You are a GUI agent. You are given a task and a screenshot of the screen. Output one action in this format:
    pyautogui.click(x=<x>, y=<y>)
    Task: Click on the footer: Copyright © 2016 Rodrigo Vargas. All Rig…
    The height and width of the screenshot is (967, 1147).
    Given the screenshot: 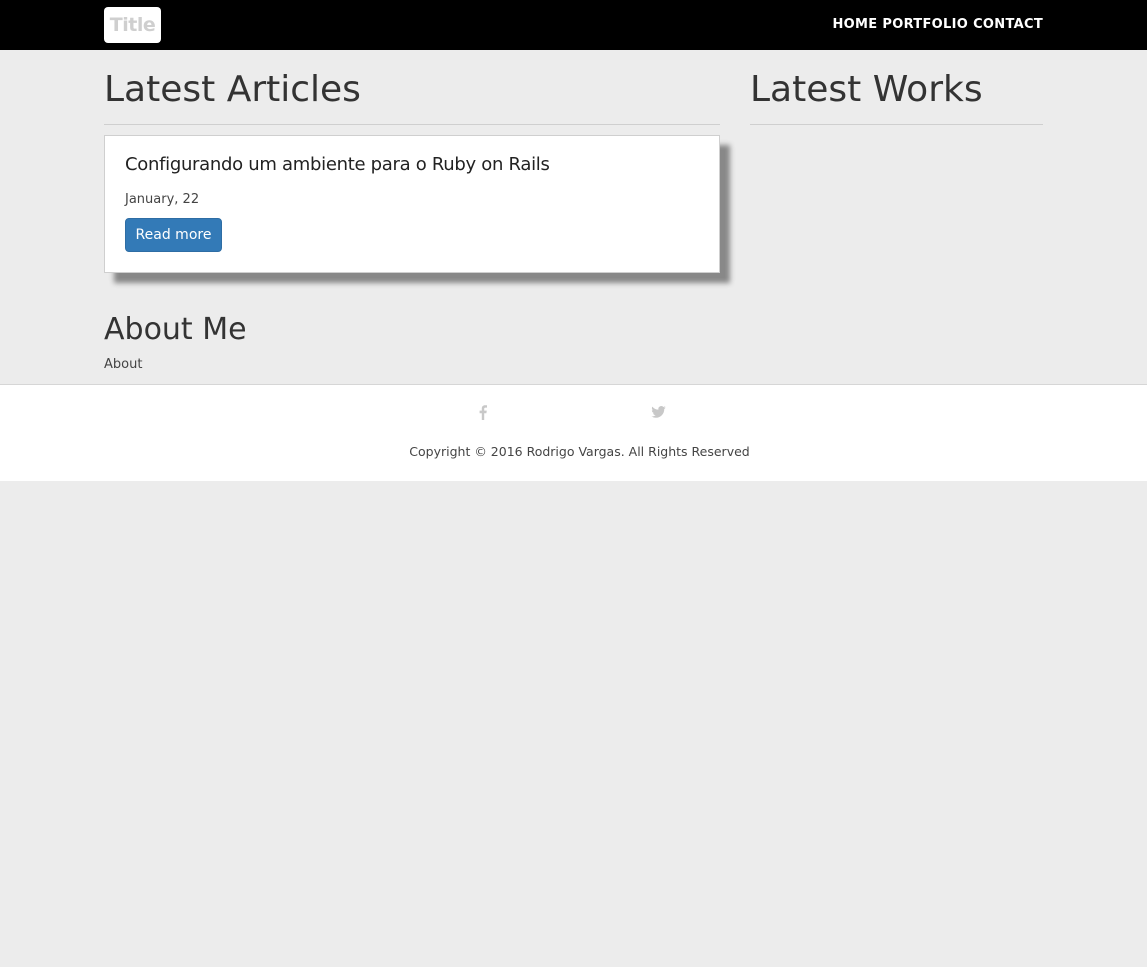 What is the action you would take?
    pyautogui.click(x=573, y=432)
    